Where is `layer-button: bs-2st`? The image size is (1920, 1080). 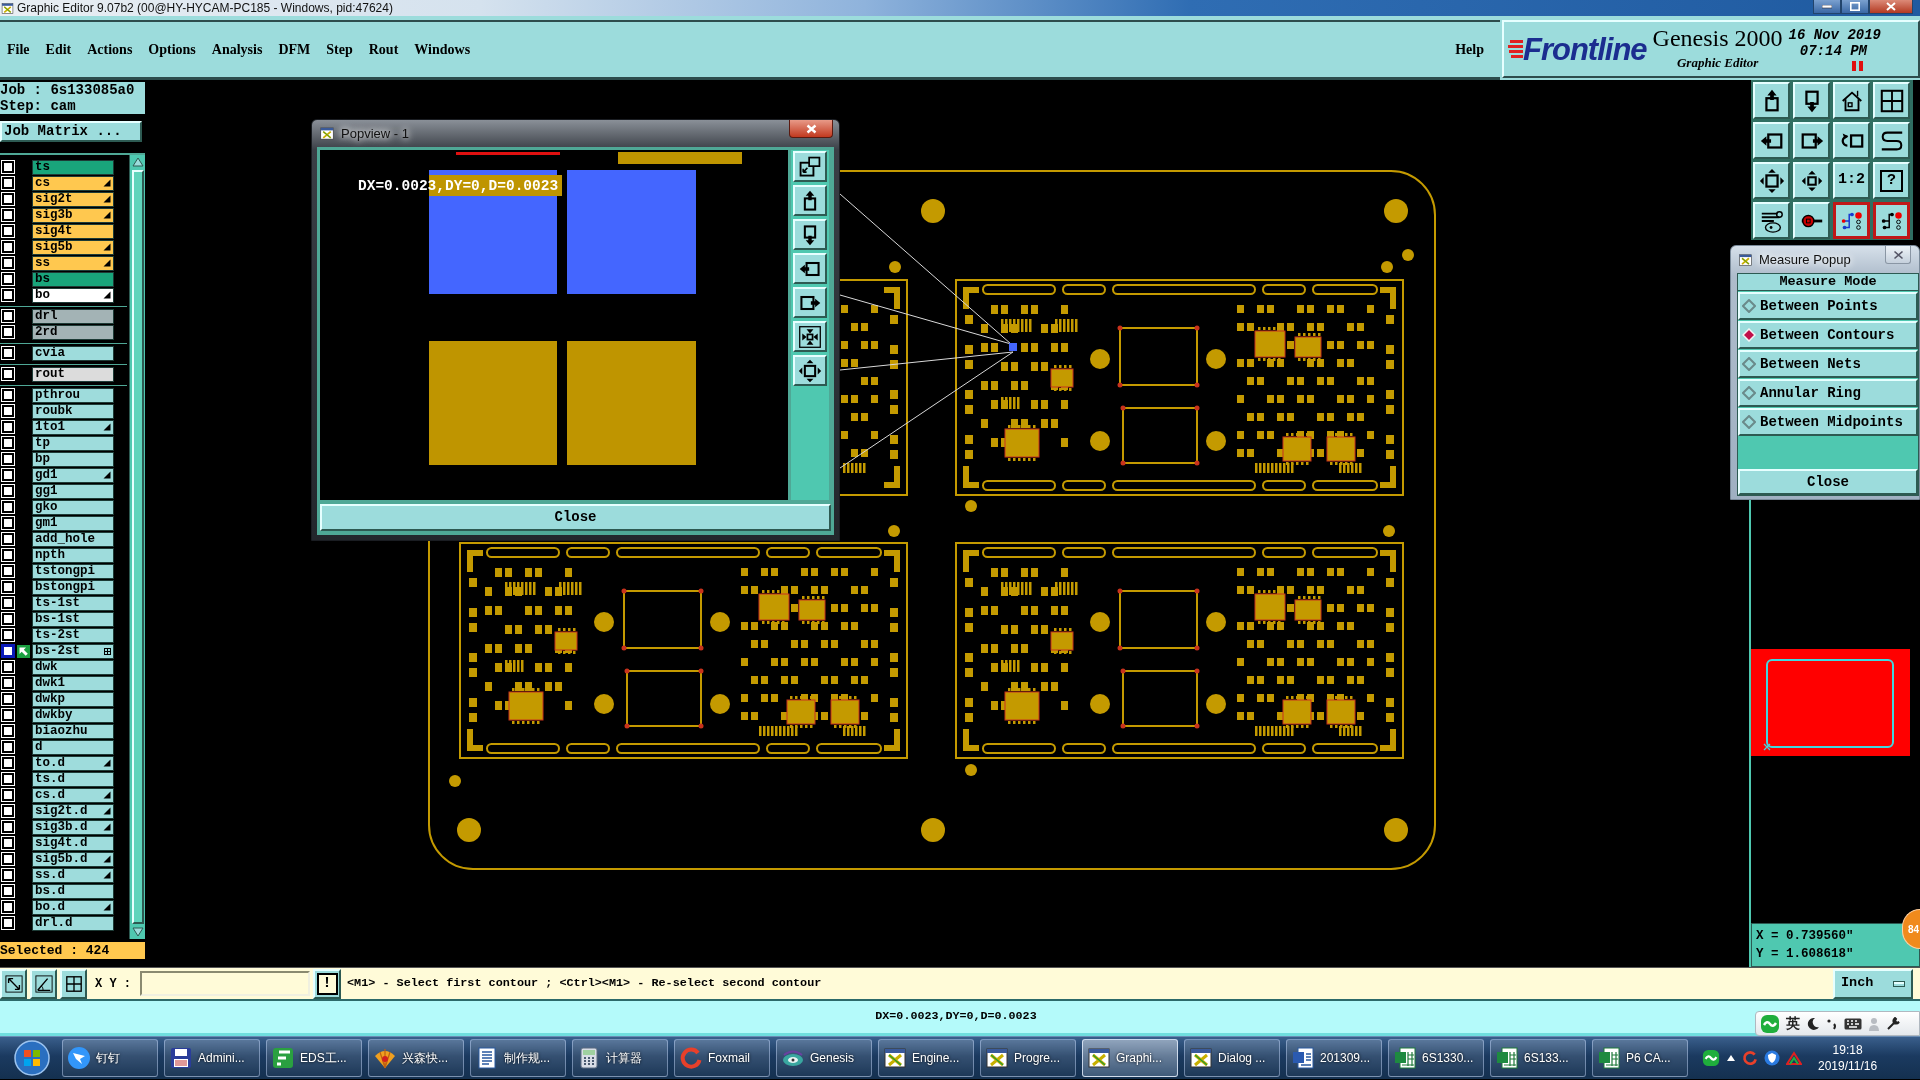
layer-button: bs-2st is located at coordinates (73, 651).